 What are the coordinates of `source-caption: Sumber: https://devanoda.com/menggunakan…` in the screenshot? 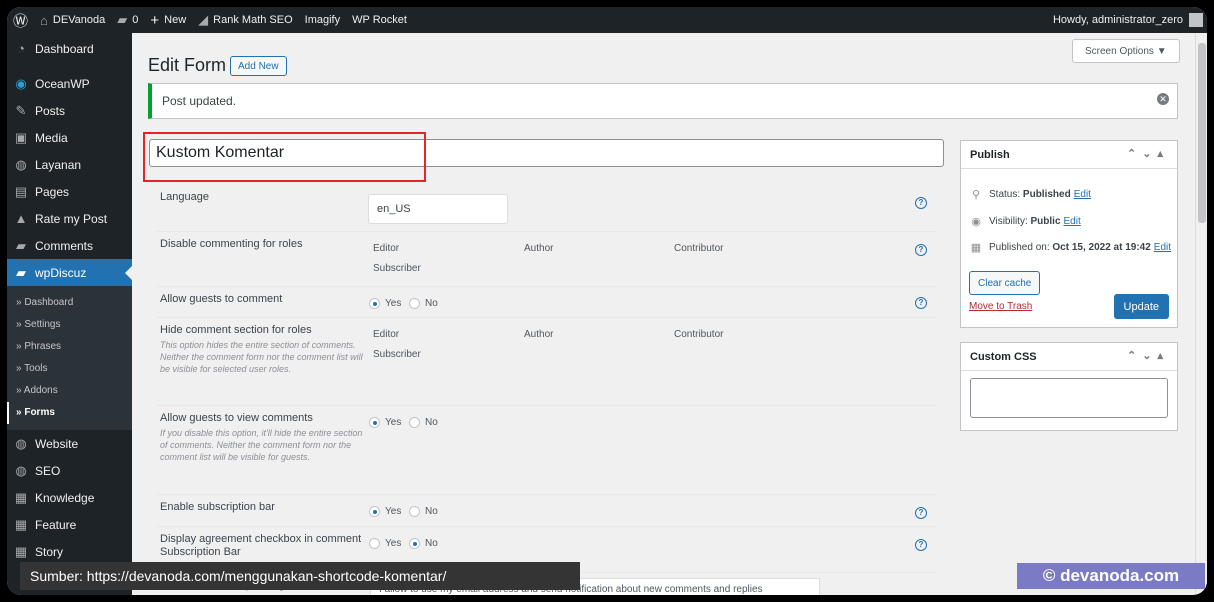 It's located at (300, 576).